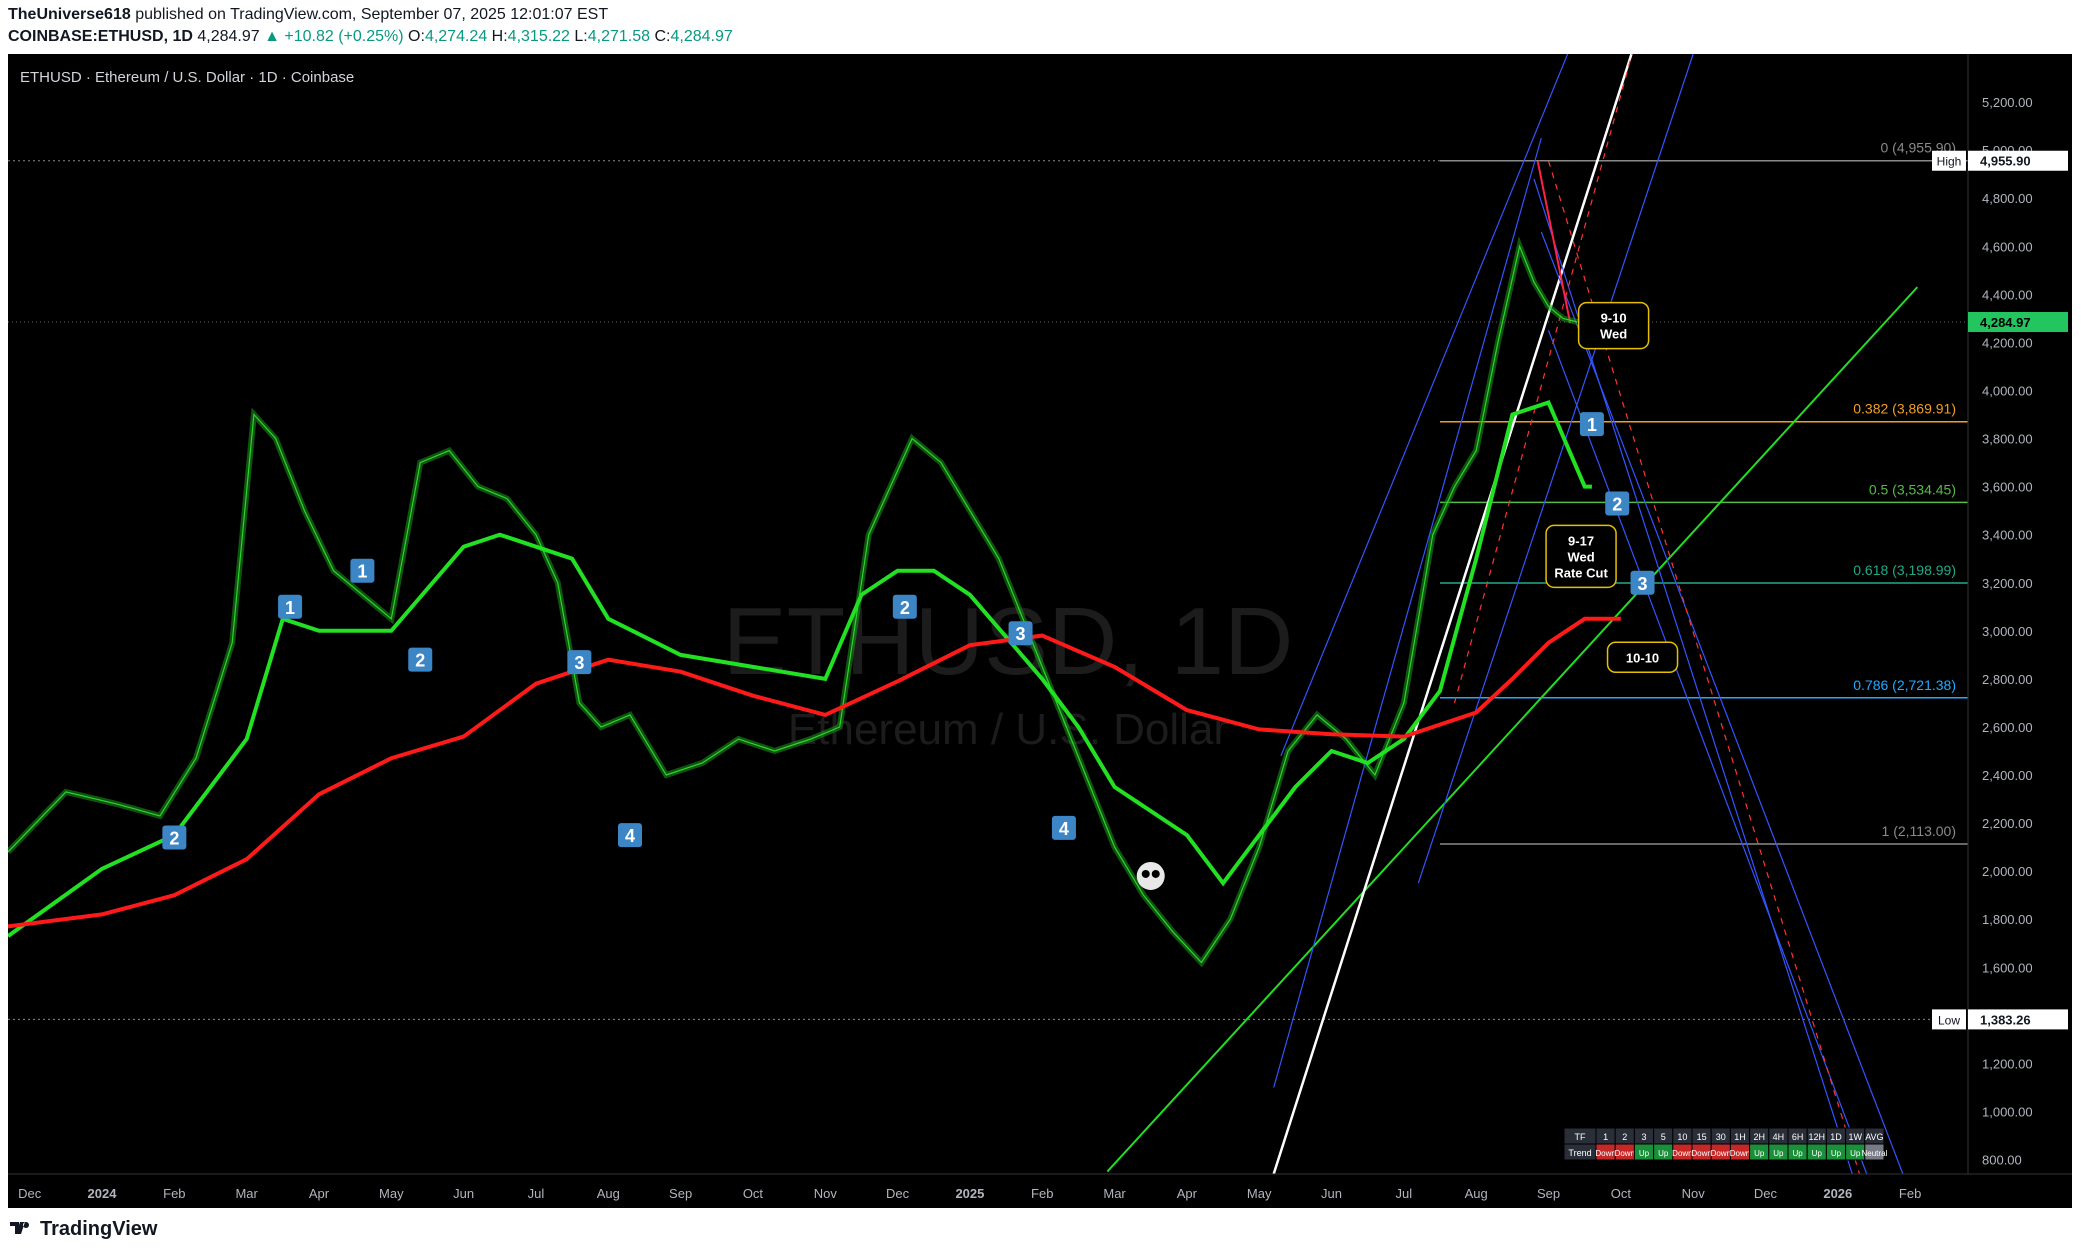  Describe the element at coordinates (1875, 1153) in the screenshot. I see `trend-table-value: Neutral` at that location.